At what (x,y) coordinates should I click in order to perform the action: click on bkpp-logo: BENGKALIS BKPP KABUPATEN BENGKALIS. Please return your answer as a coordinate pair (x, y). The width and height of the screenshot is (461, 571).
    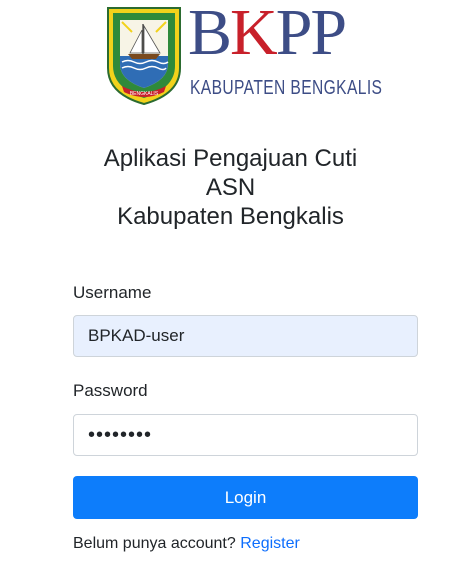
    Looking at the image, I should click on (244, 55).